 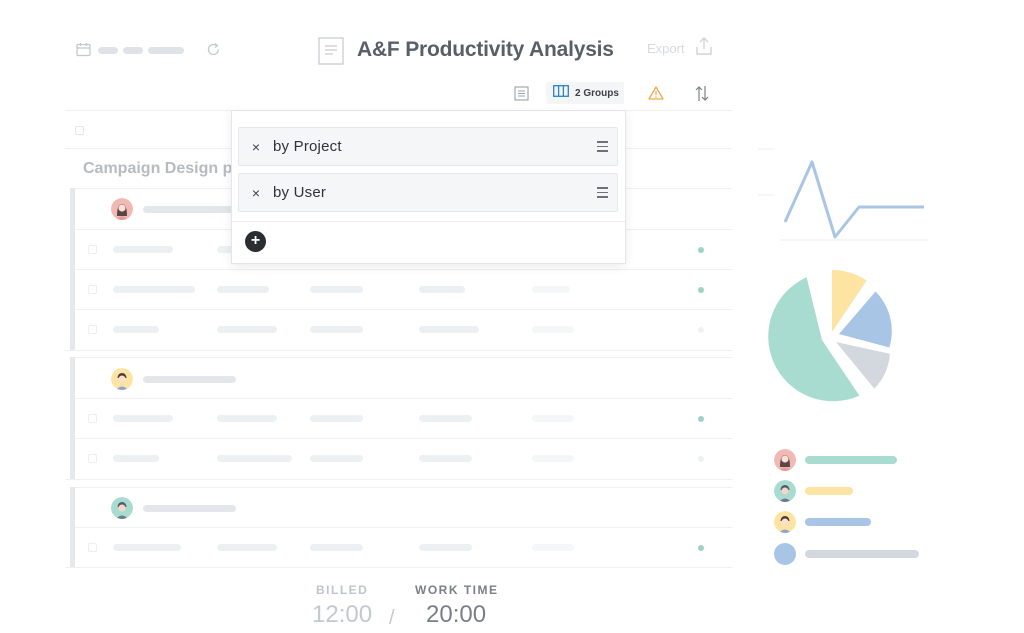 I want to click on page-title: A&F Productivity Analysis, so click(x=485, y=49).